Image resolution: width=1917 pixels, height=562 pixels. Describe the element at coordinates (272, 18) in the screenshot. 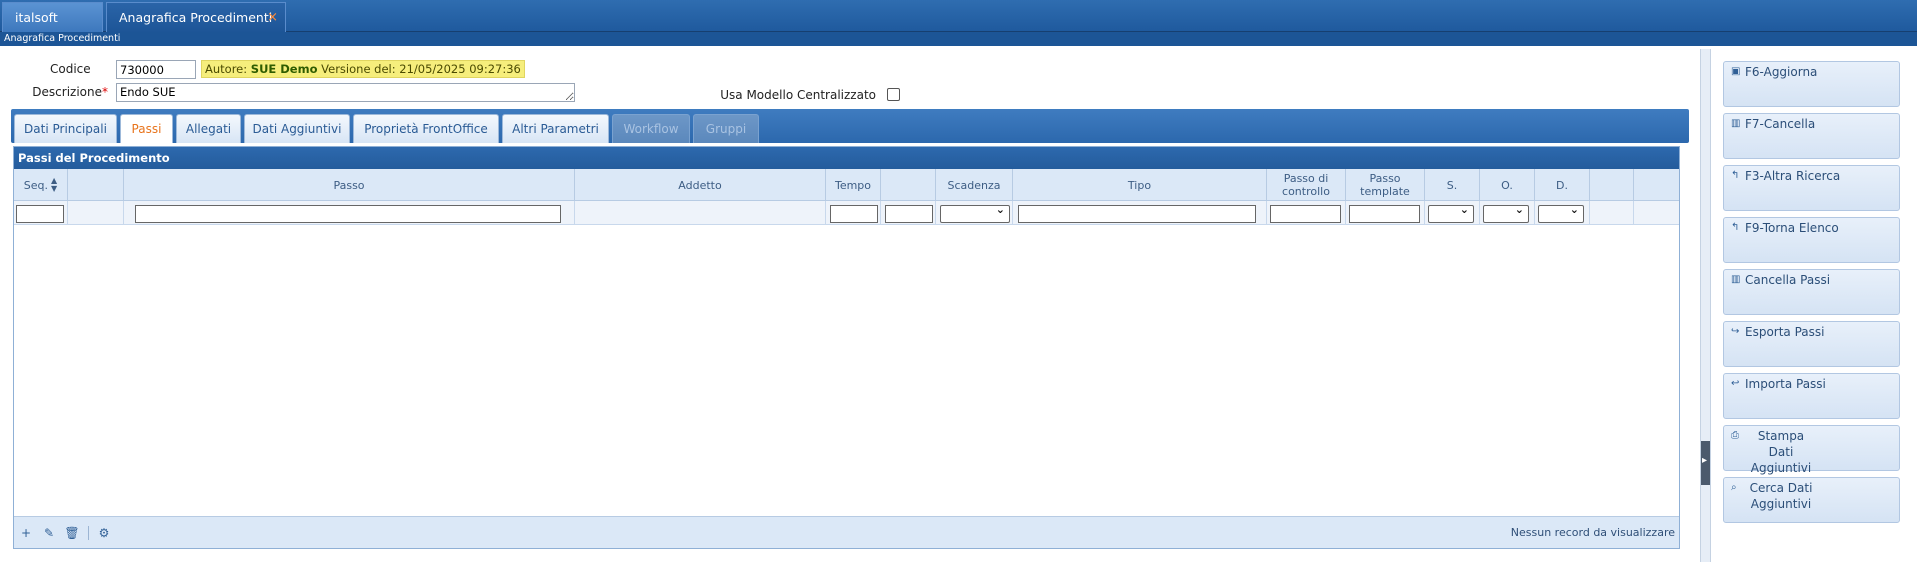

I see `close-icon: ×` at that location.